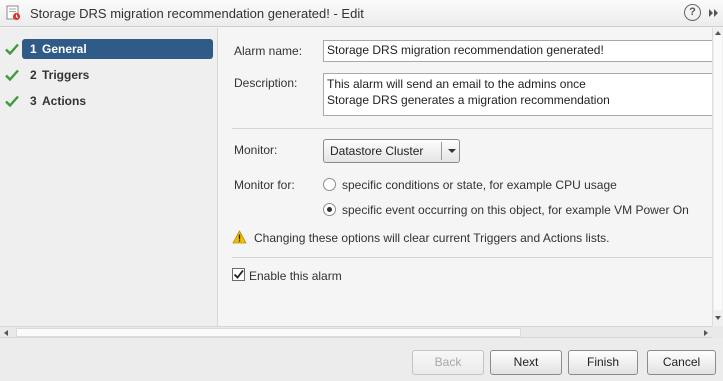 The width and height of the screenshot is (723, 381). What do you see at coordinates (295, 276) in the screenshot?
I see `enable-alarm-label: Enable this alarm` at bounding box center [295, 276].